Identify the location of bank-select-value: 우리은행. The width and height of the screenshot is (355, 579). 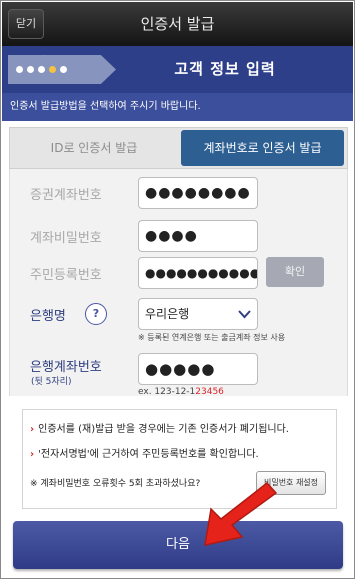
(167, 314).